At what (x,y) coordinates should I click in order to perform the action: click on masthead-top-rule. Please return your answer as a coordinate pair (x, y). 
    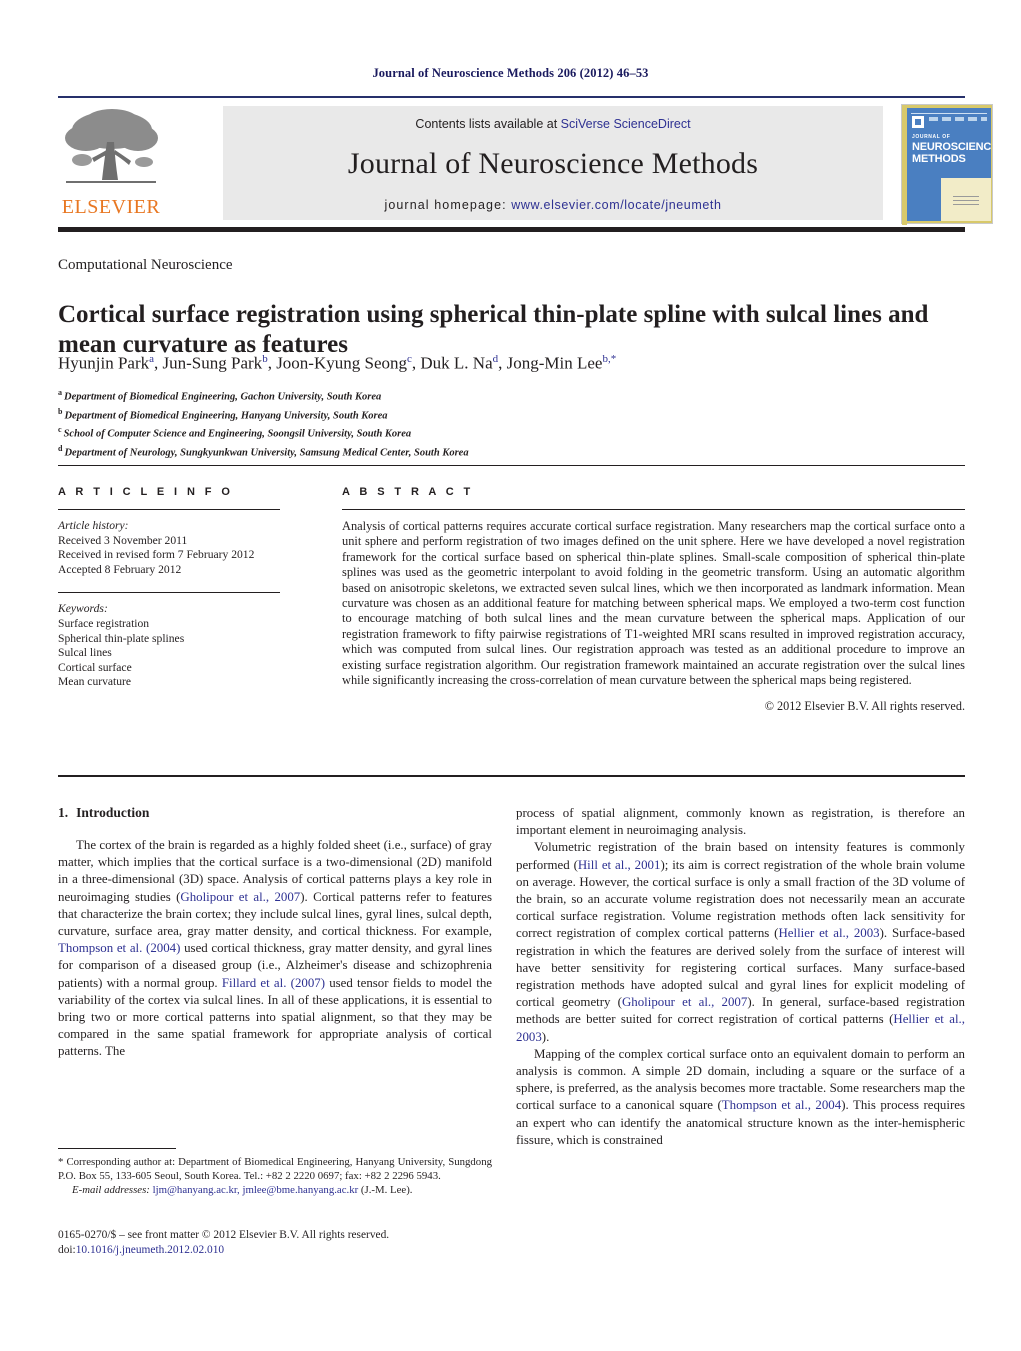
    Looking at the image, I should click on (511, 97).